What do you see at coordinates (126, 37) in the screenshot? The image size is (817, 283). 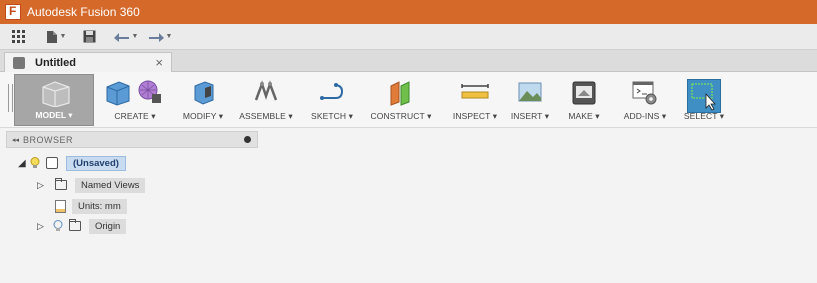 I see `undo-icon: ▼` at bounding box center [126, 37].